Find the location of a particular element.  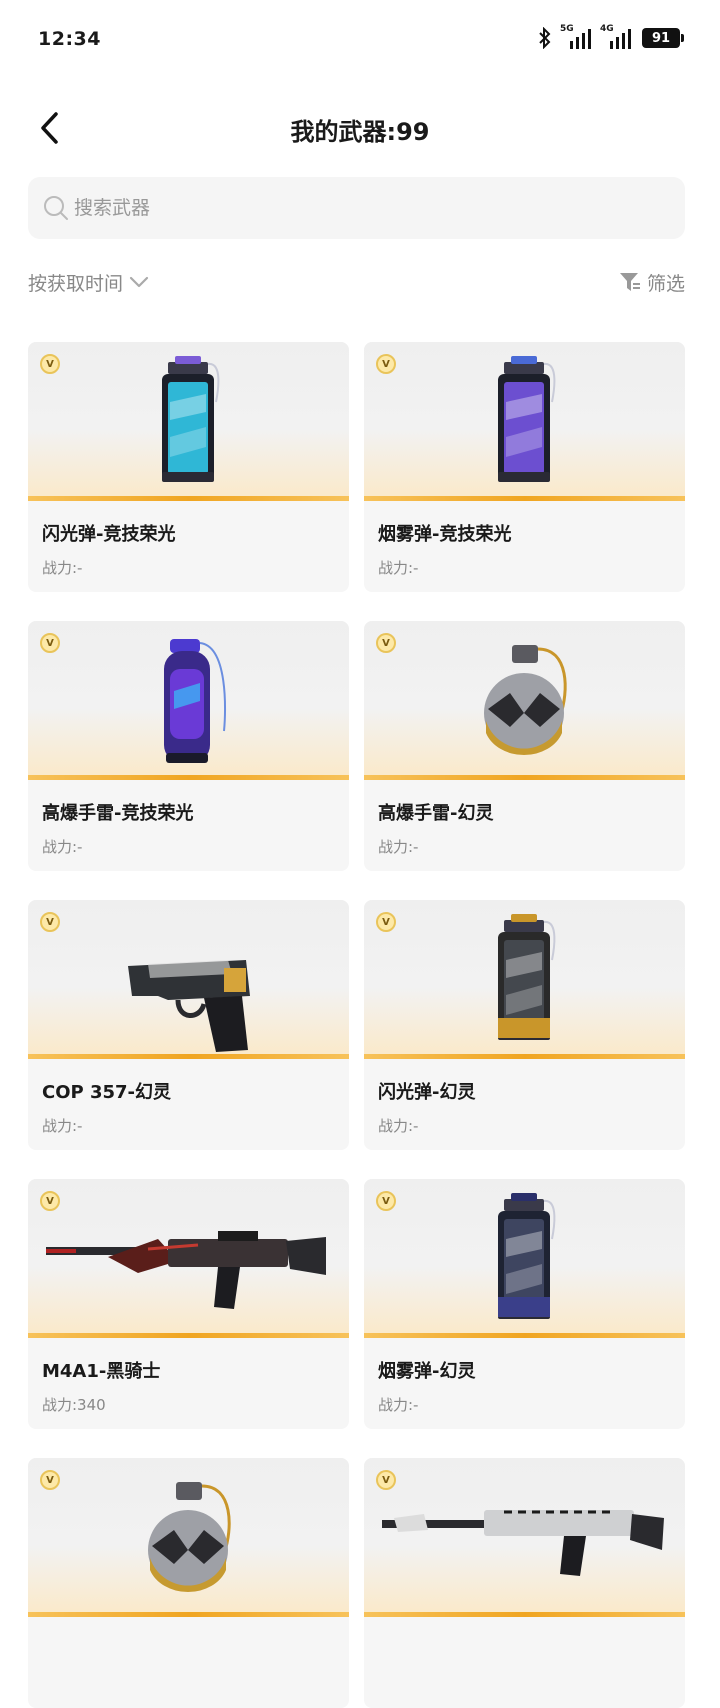

search-icon is located at coordinates (56, 208).